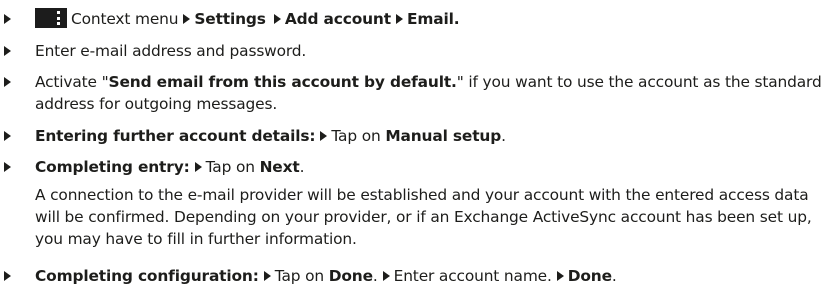  Describe the element at coordinates (337, 19) in the screenshot. I see `add-account-label: Add account` at that location.